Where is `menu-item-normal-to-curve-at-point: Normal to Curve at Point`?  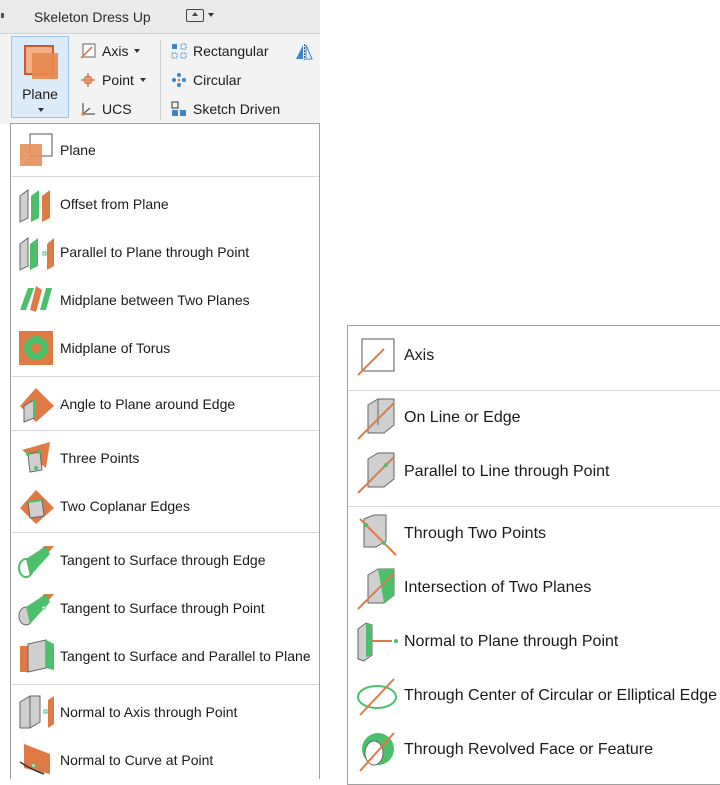
menu-item-normal-to-curve-at-point: Normal to Curve at Point is located at coordinates (112, 760).